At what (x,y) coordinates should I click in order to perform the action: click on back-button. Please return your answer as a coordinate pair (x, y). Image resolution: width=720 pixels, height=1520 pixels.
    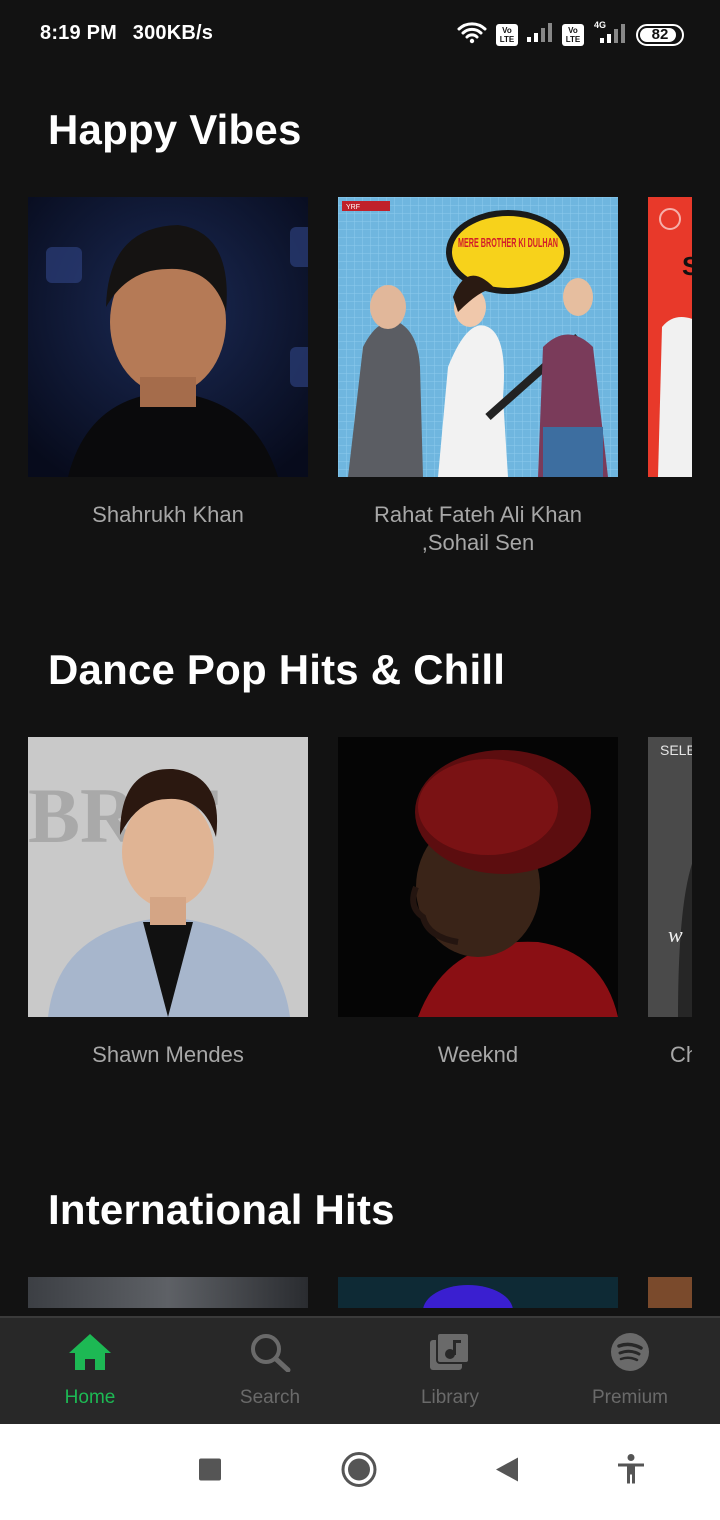
    Looking at the image, I should click on (507, 1472).